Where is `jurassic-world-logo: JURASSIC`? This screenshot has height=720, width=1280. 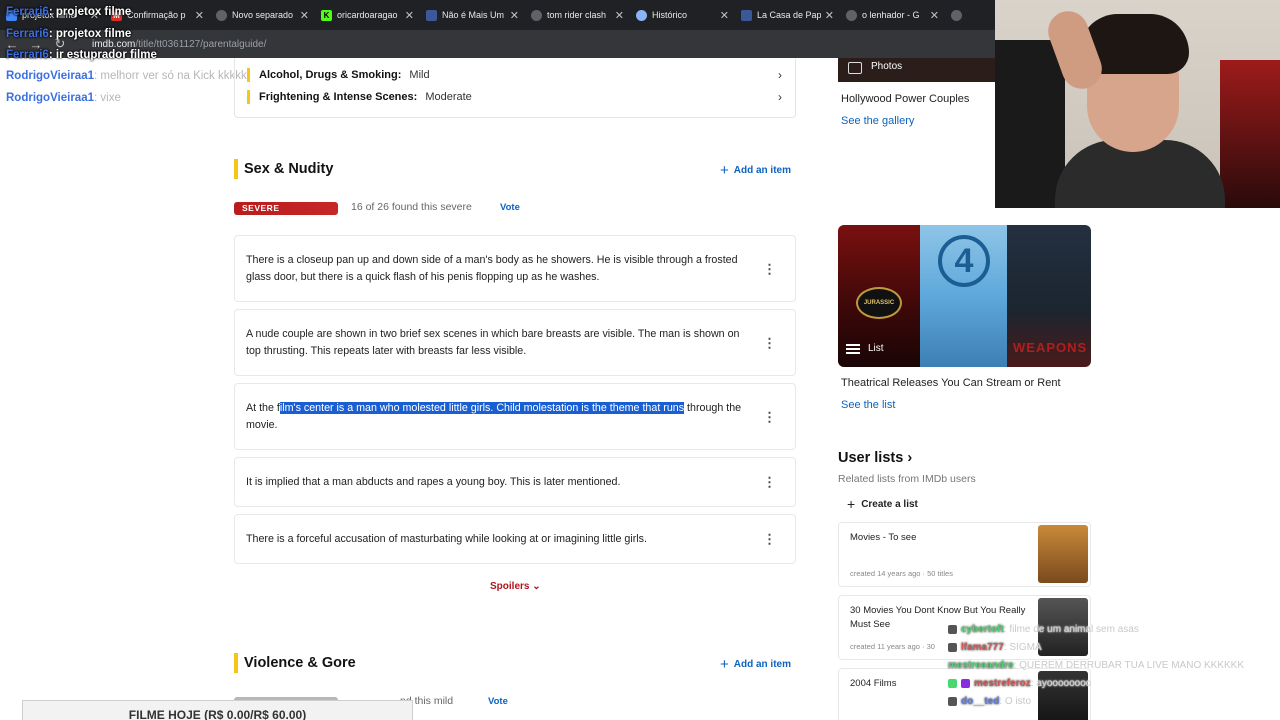 jurassic-world-logo: JURASSIC is located at coordinates (879, 303).